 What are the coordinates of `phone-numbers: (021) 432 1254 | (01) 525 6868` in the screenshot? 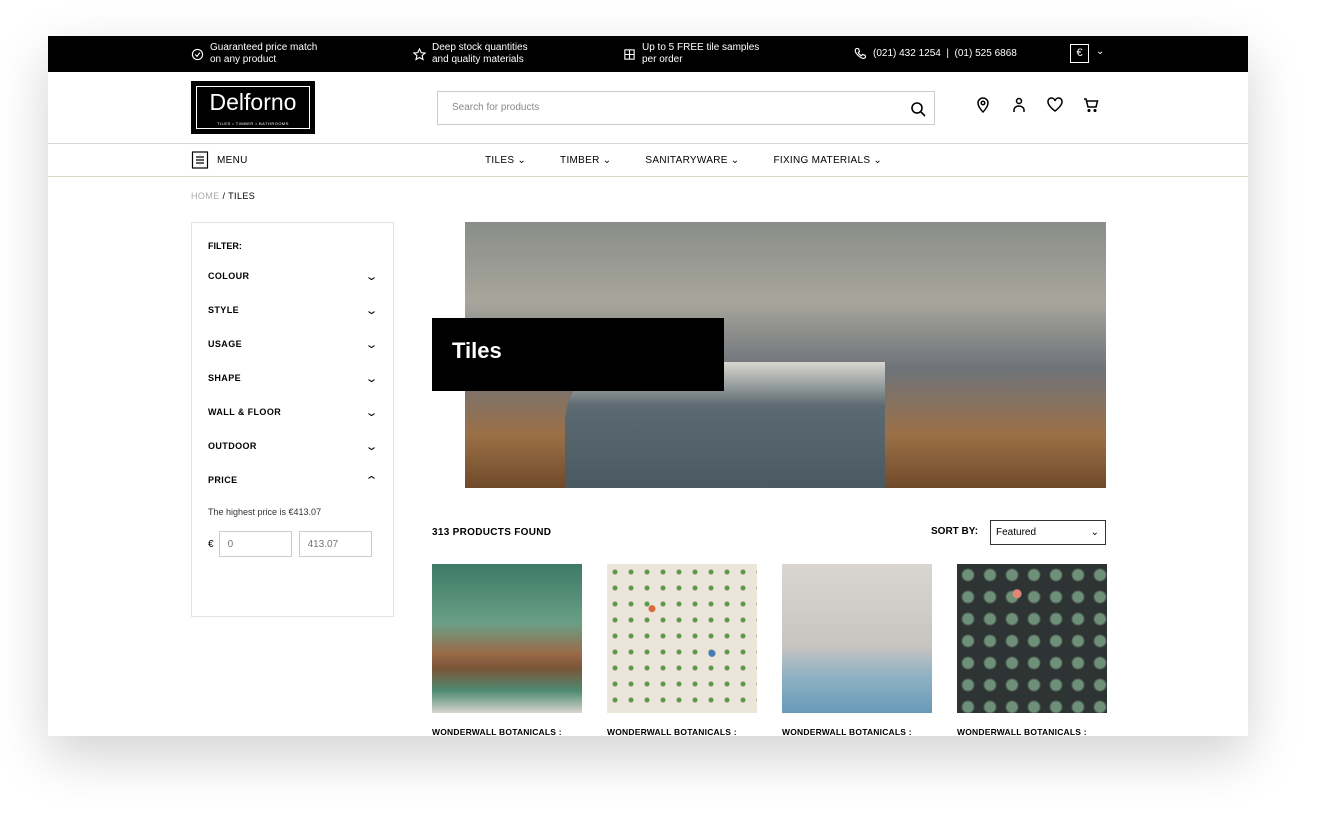 It's located at (935, 53).